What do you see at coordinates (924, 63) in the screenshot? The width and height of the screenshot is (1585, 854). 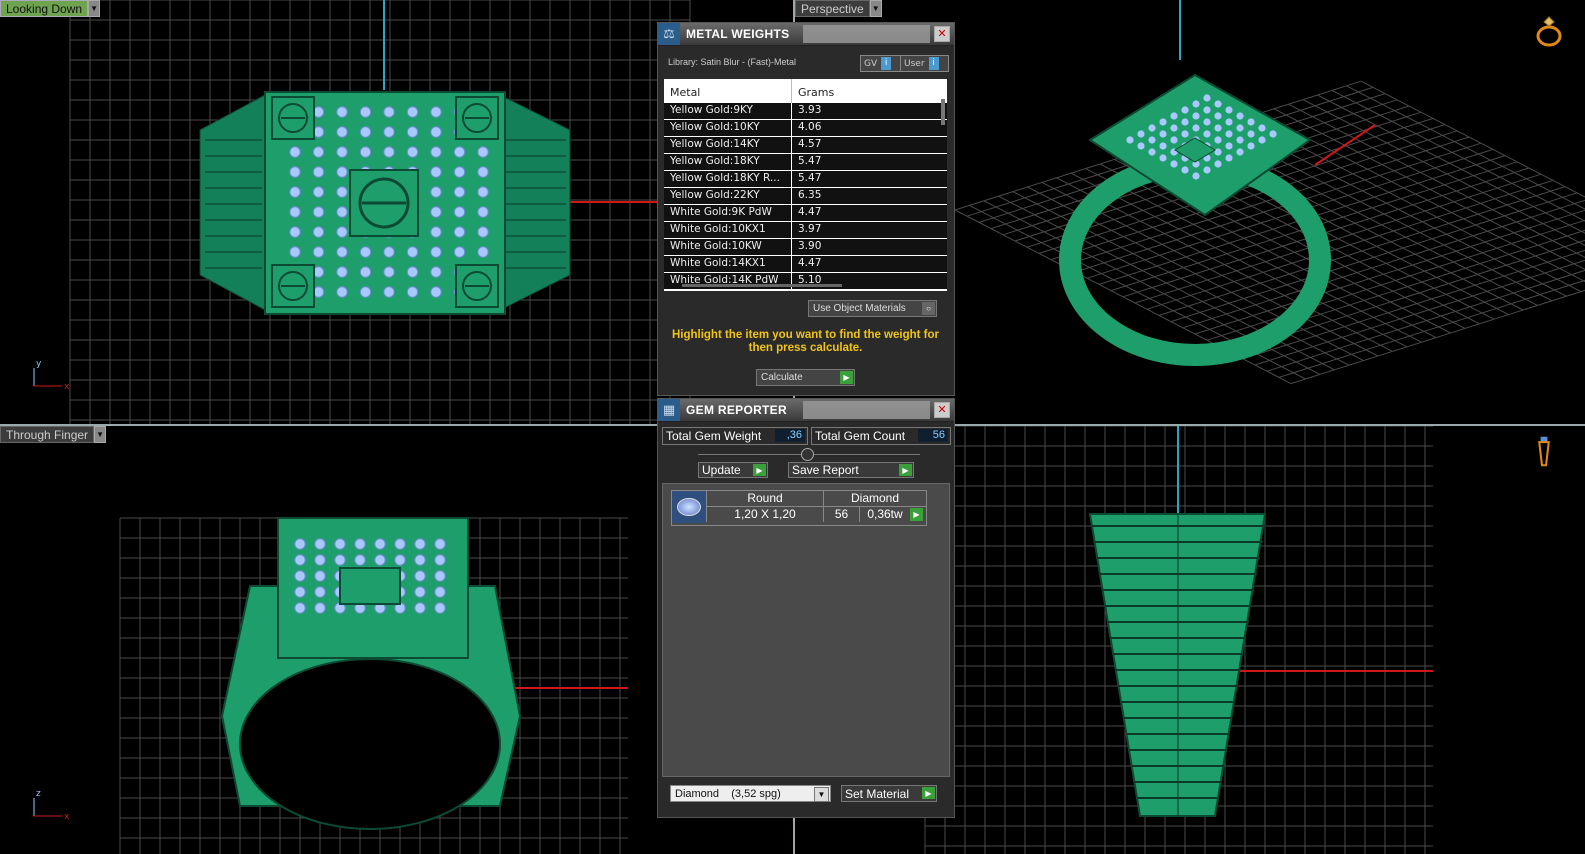 I see `user-toggle: User i` at bounding box center [924, 63].